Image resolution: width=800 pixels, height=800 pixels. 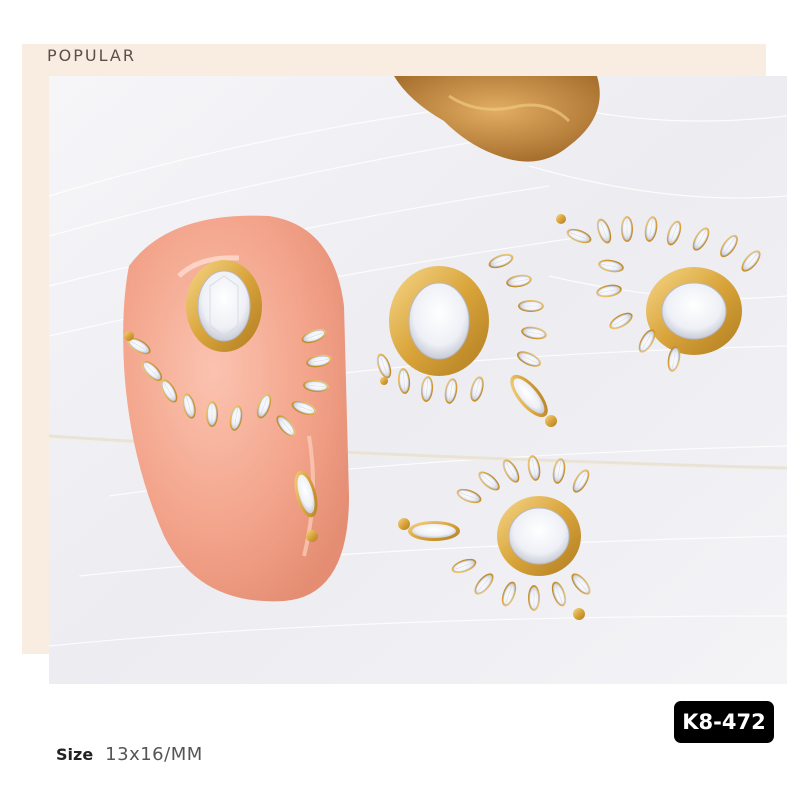 What do you see at coordinates (154, 754) in the screenshot?
I see `size-value: 13x16/MM` at bounding box center [154, 754].